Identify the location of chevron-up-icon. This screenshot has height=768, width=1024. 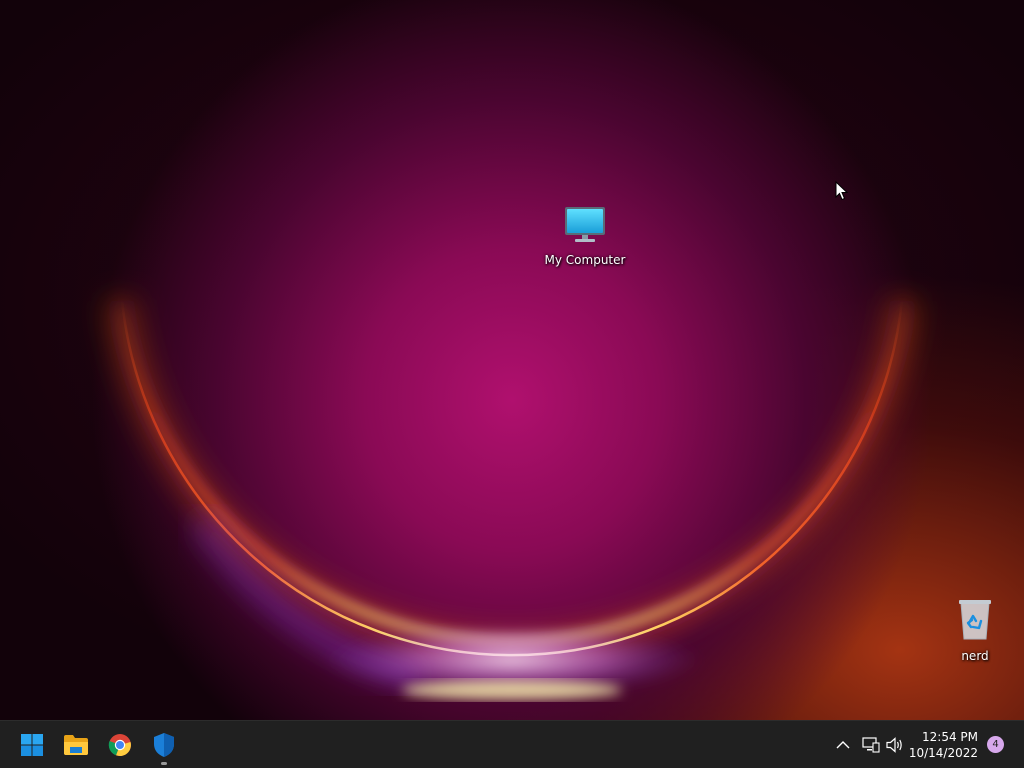
(843, 745).